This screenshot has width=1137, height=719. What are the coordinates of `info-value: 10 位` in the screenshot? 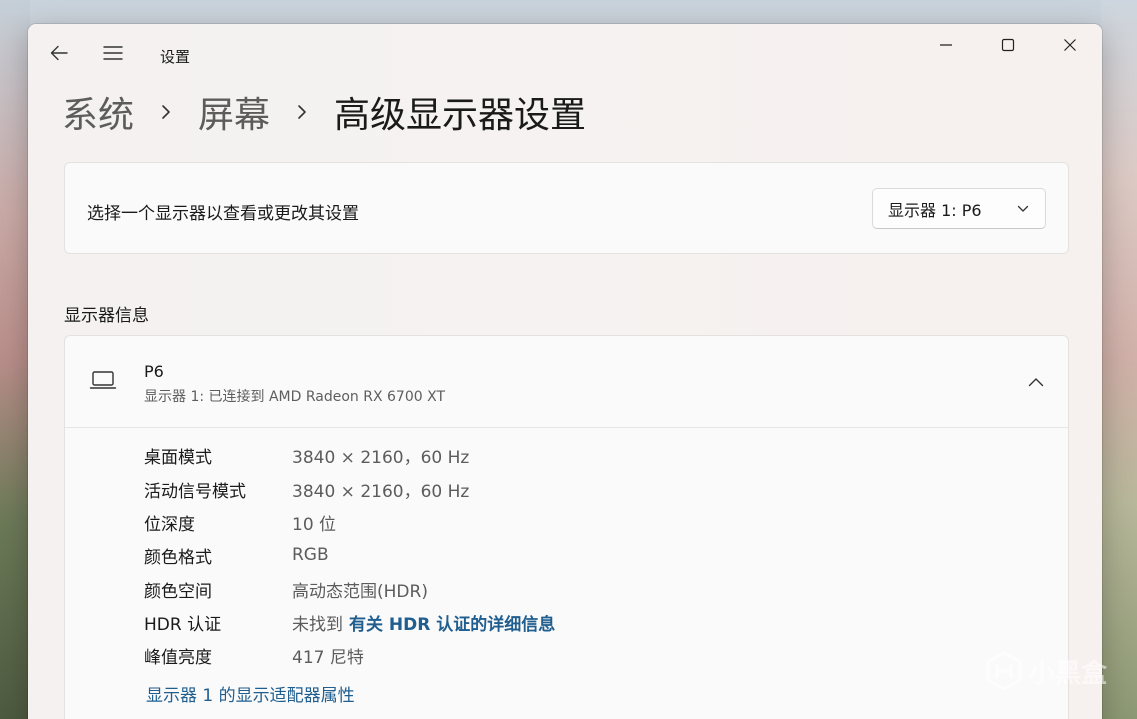 It's located at (314, 524).